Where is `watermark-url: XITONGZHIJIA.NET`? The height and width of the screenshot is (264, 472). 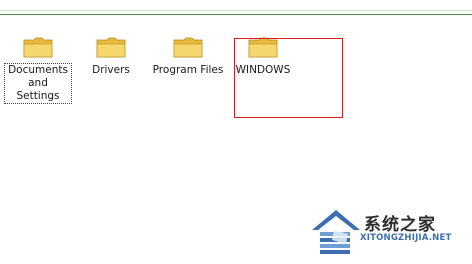
watermark-url: XITONGZHIJIA.NET is located at coordinates (406, 238).